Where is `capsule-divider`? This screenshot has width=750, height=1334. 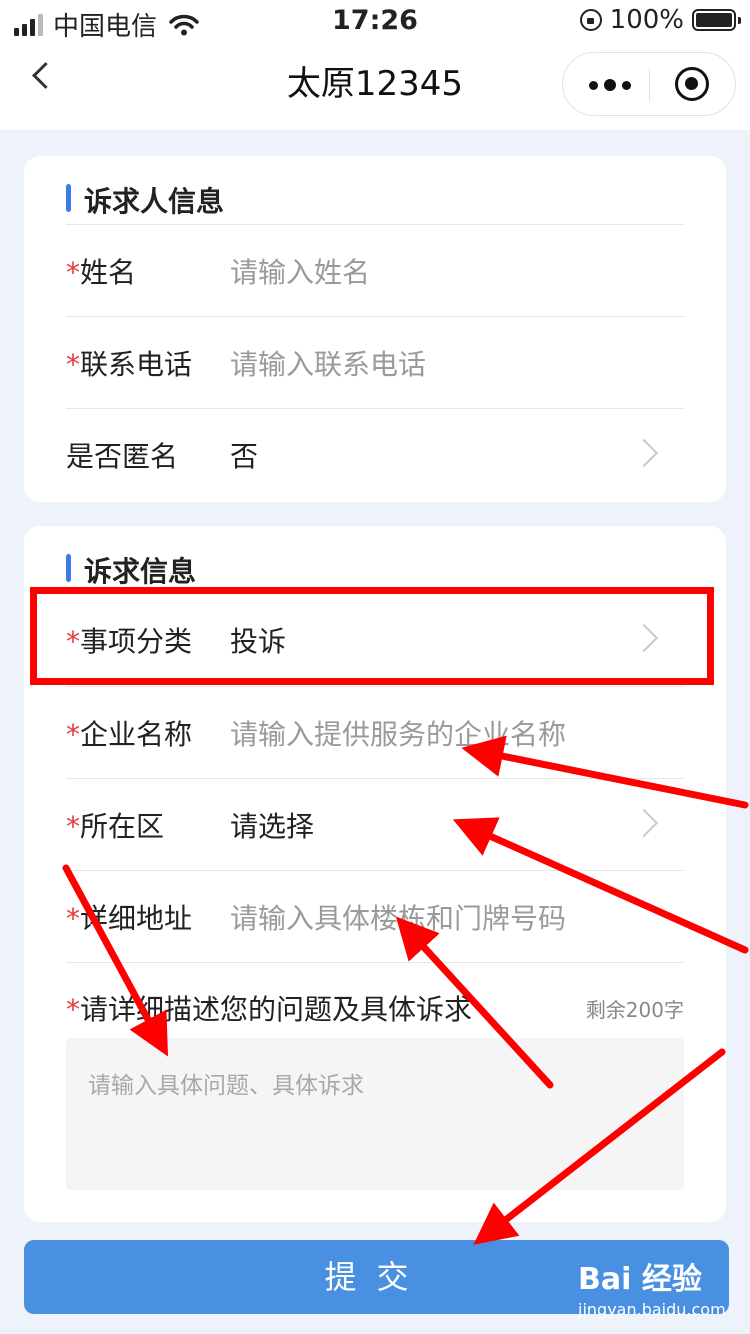
capsule-divider is located at coordinates (649, 85).